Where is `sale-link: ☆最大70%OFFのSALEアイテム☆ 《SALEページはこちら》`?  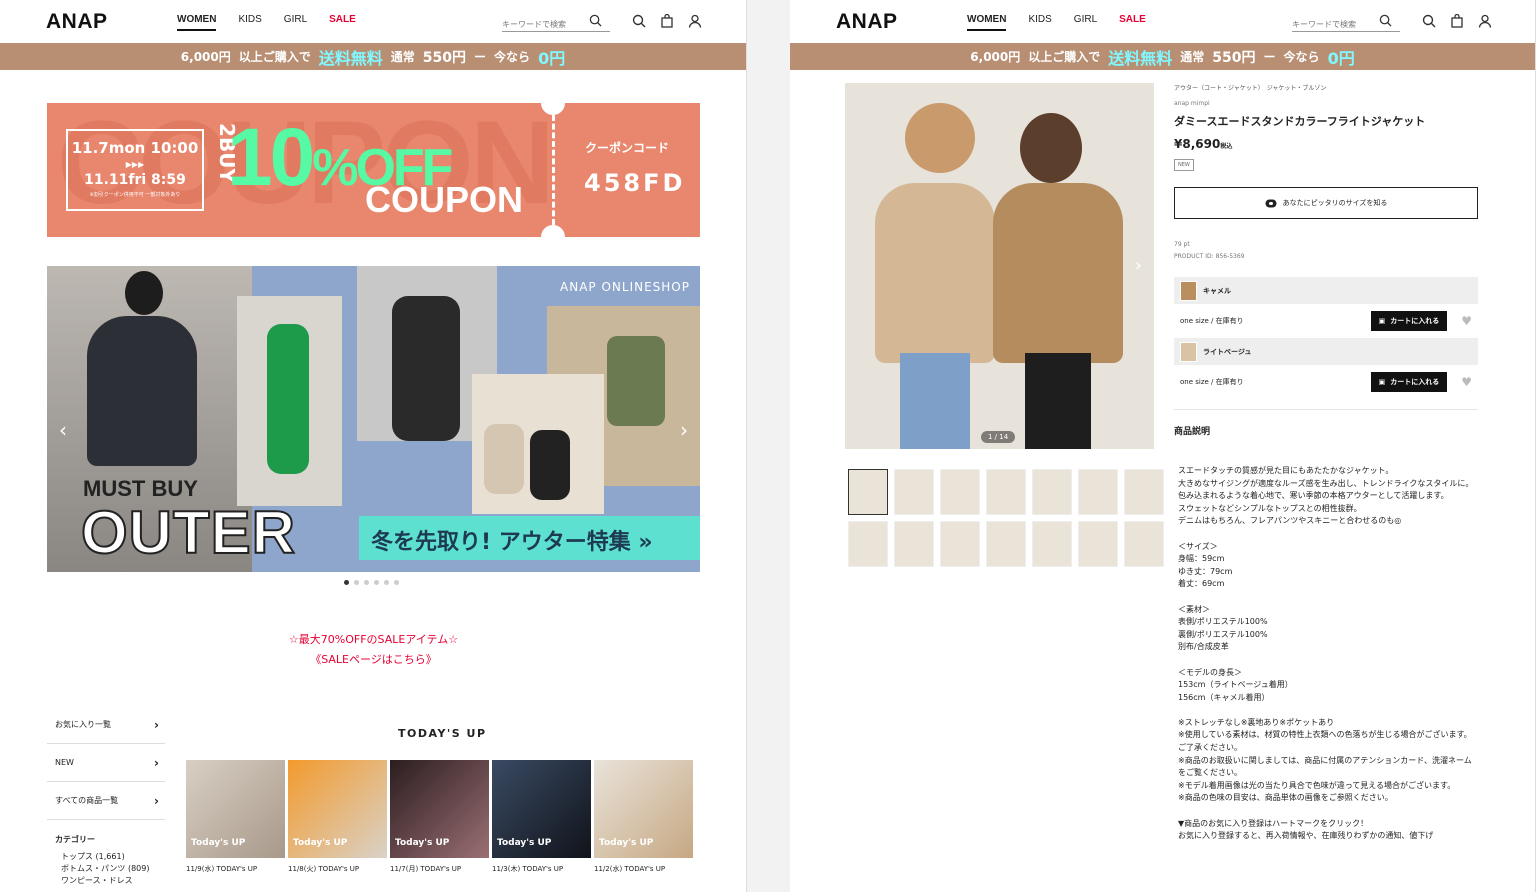
sale-link: ☆最大70%OFFのSALEアイテム☆ 《SALEページはこちら》 is located at coordinates (373, 650).